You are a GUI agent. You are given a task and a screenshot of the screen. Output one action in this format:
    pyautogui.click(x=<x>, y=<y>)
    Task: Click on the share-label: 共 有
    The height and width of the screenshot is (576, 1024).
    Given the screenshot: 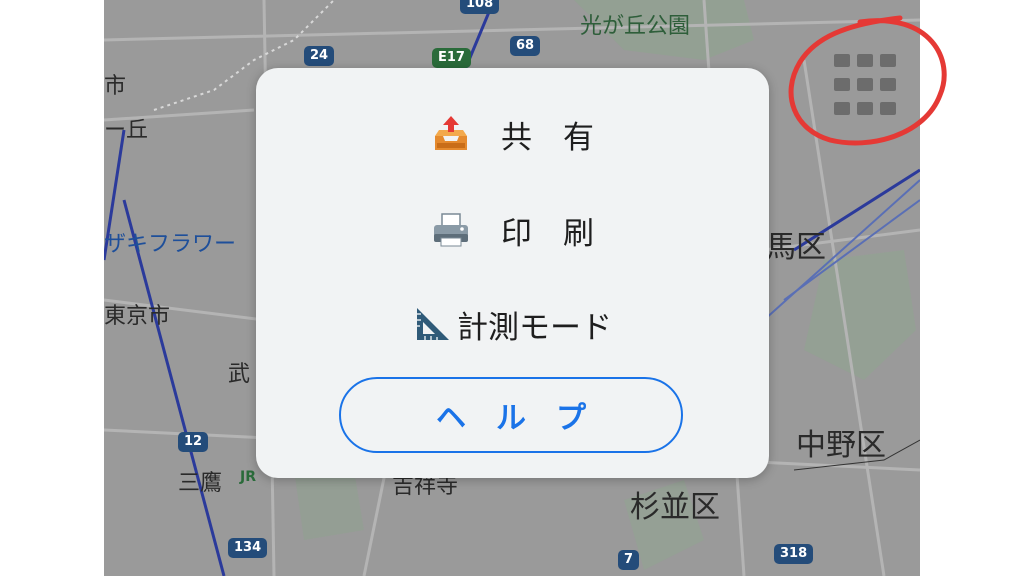 What is the action you would take?
    pyautogui.click(x=547, y=137)
    